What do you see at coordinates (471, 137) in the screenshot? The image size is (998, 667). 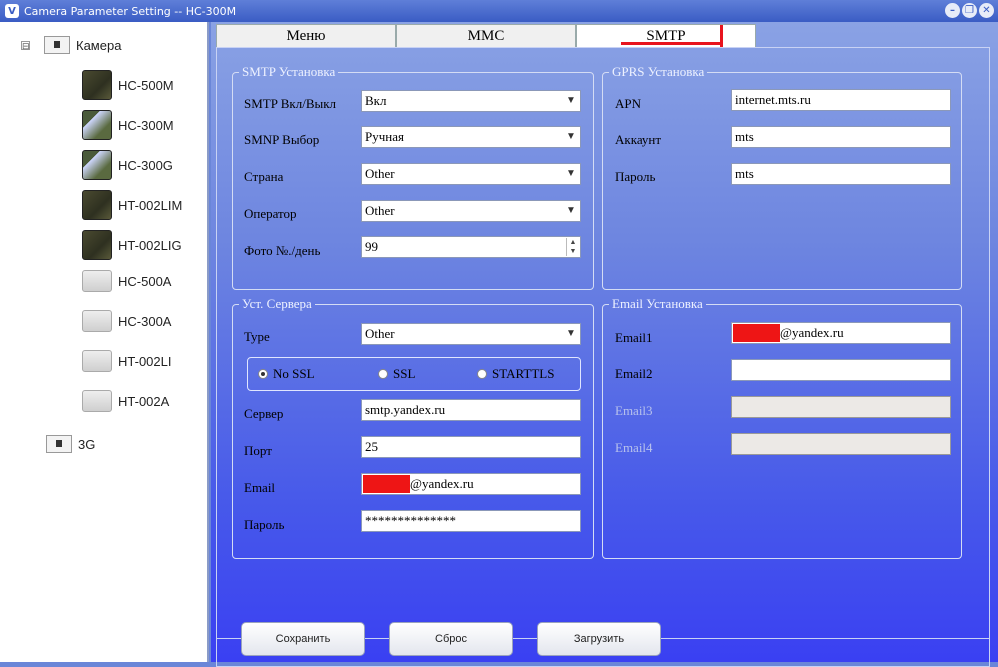 I see `smnp-select: Ручная ▼` at bounding box center [471, 137].